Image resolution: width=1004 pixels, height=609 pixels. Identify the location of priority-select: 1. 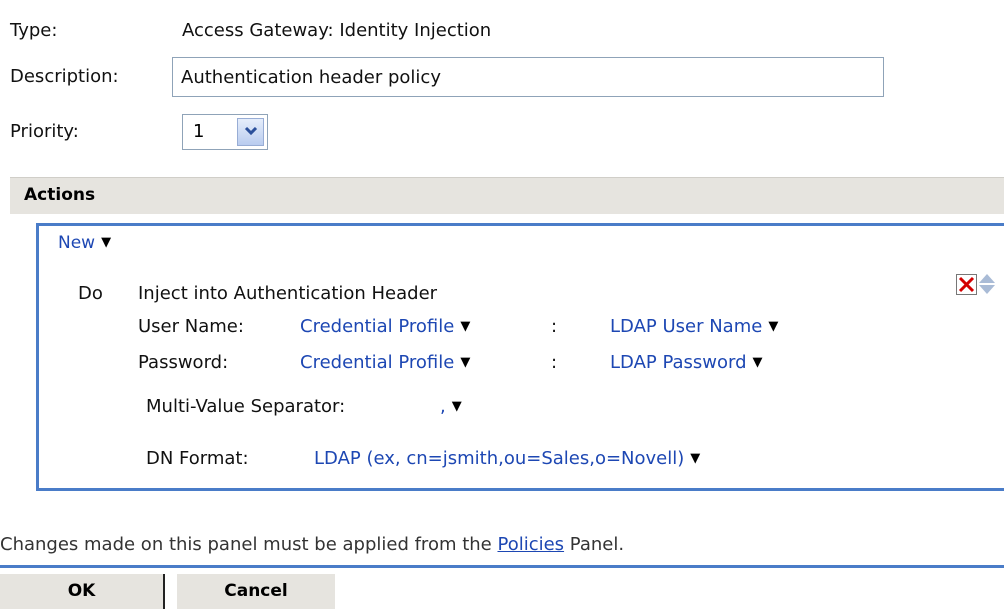
(225, 132).